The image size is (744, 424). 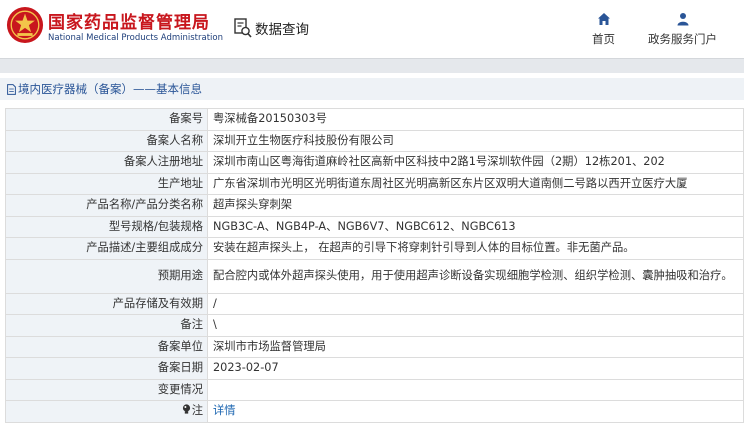 What do you see at coordinates (224, 410) in the screenshot?
I see `details-link: 详情` at bounding box center [224, 410].